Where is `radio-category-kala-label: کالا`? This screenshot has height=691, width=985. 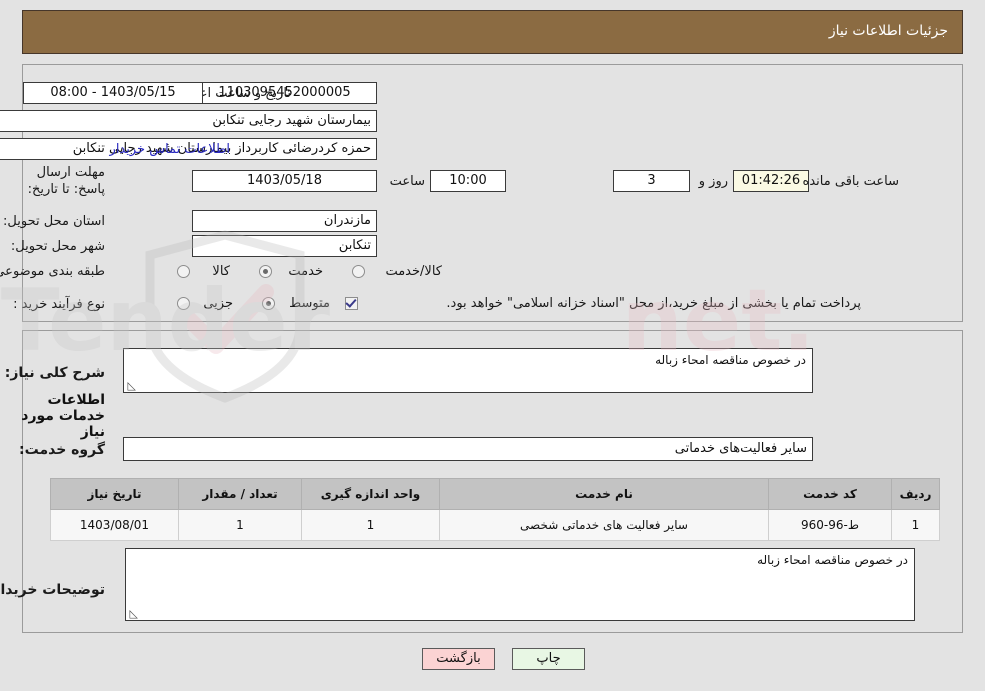
radio-category-kala-label: کالا is located at coordinates (221, 271).